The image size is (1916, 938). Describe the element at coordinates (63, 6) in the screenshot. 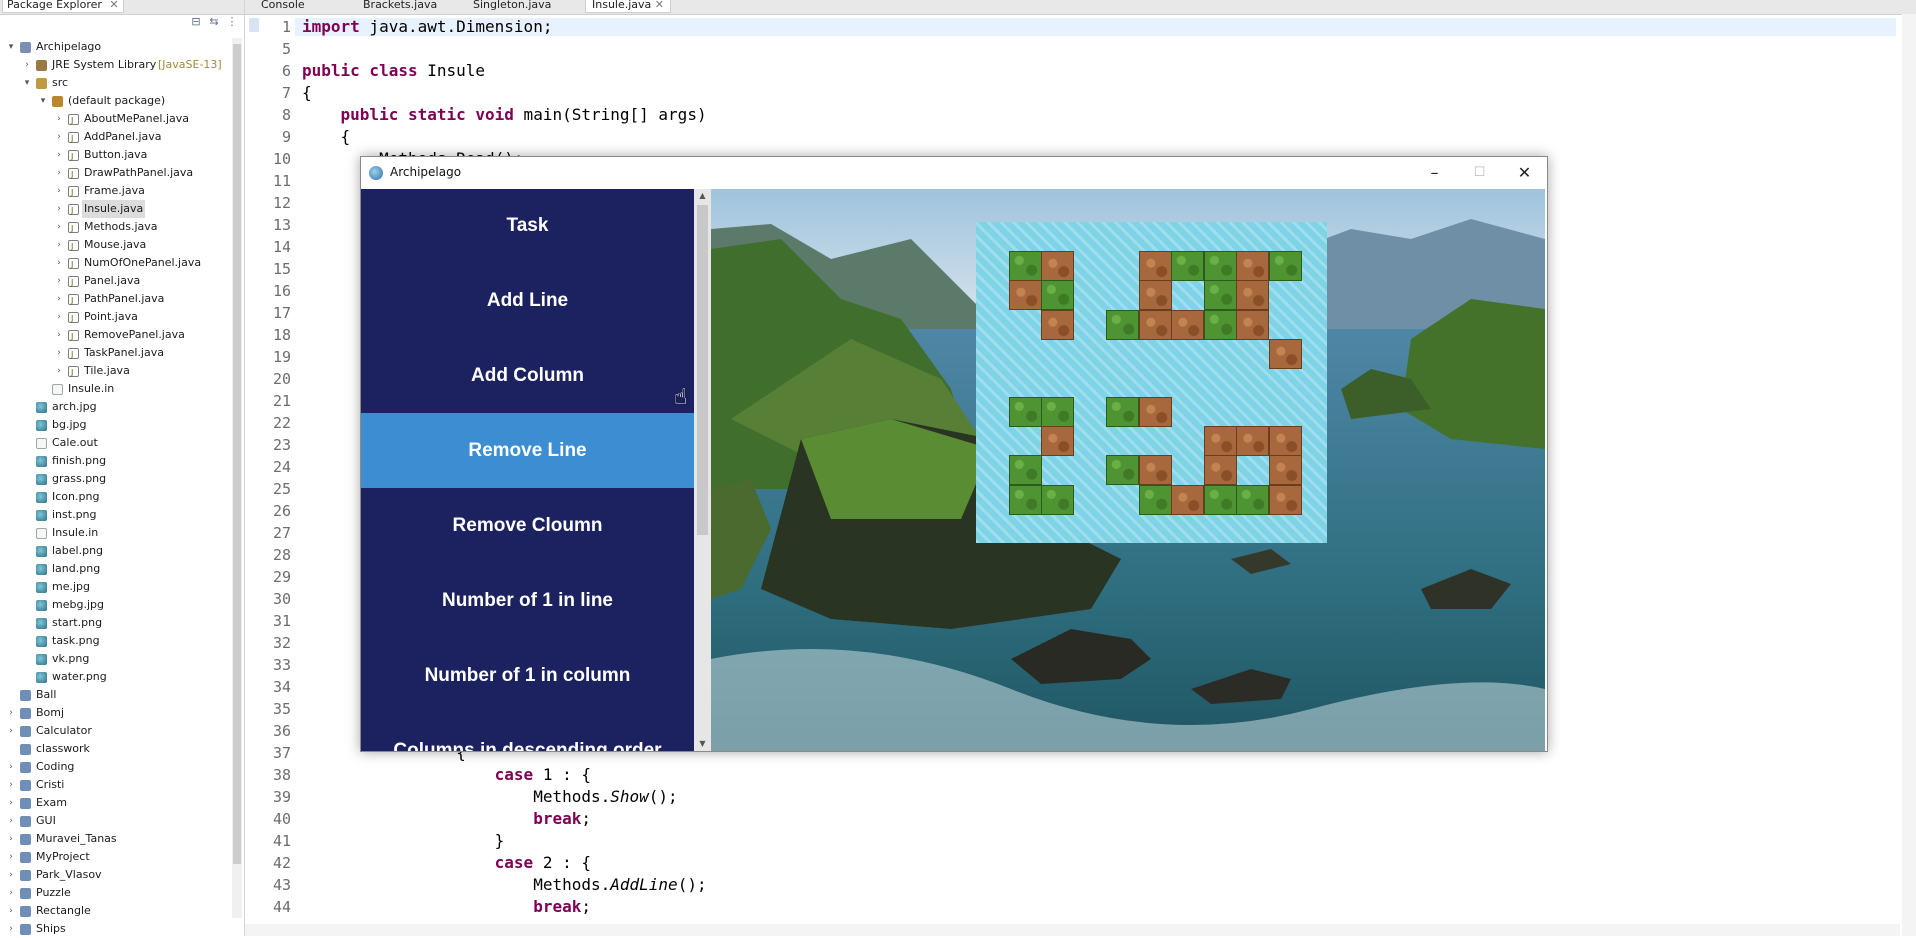

I see `tab-package-explorer: Package Explorer ✕` at that location.